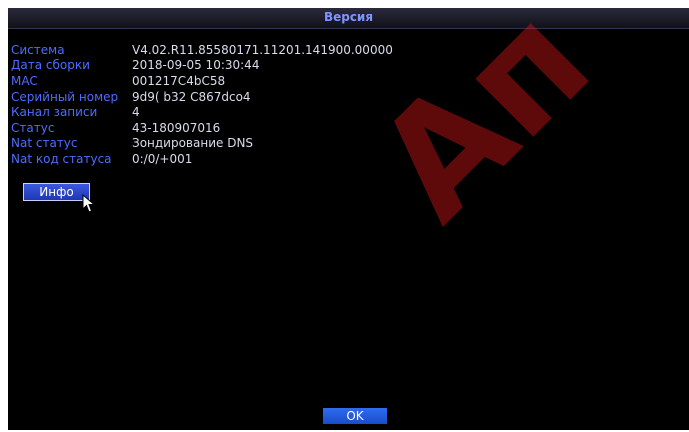 The image size is (689, 432). I want to click on info-label: Дата сборки, so click(50, 65).